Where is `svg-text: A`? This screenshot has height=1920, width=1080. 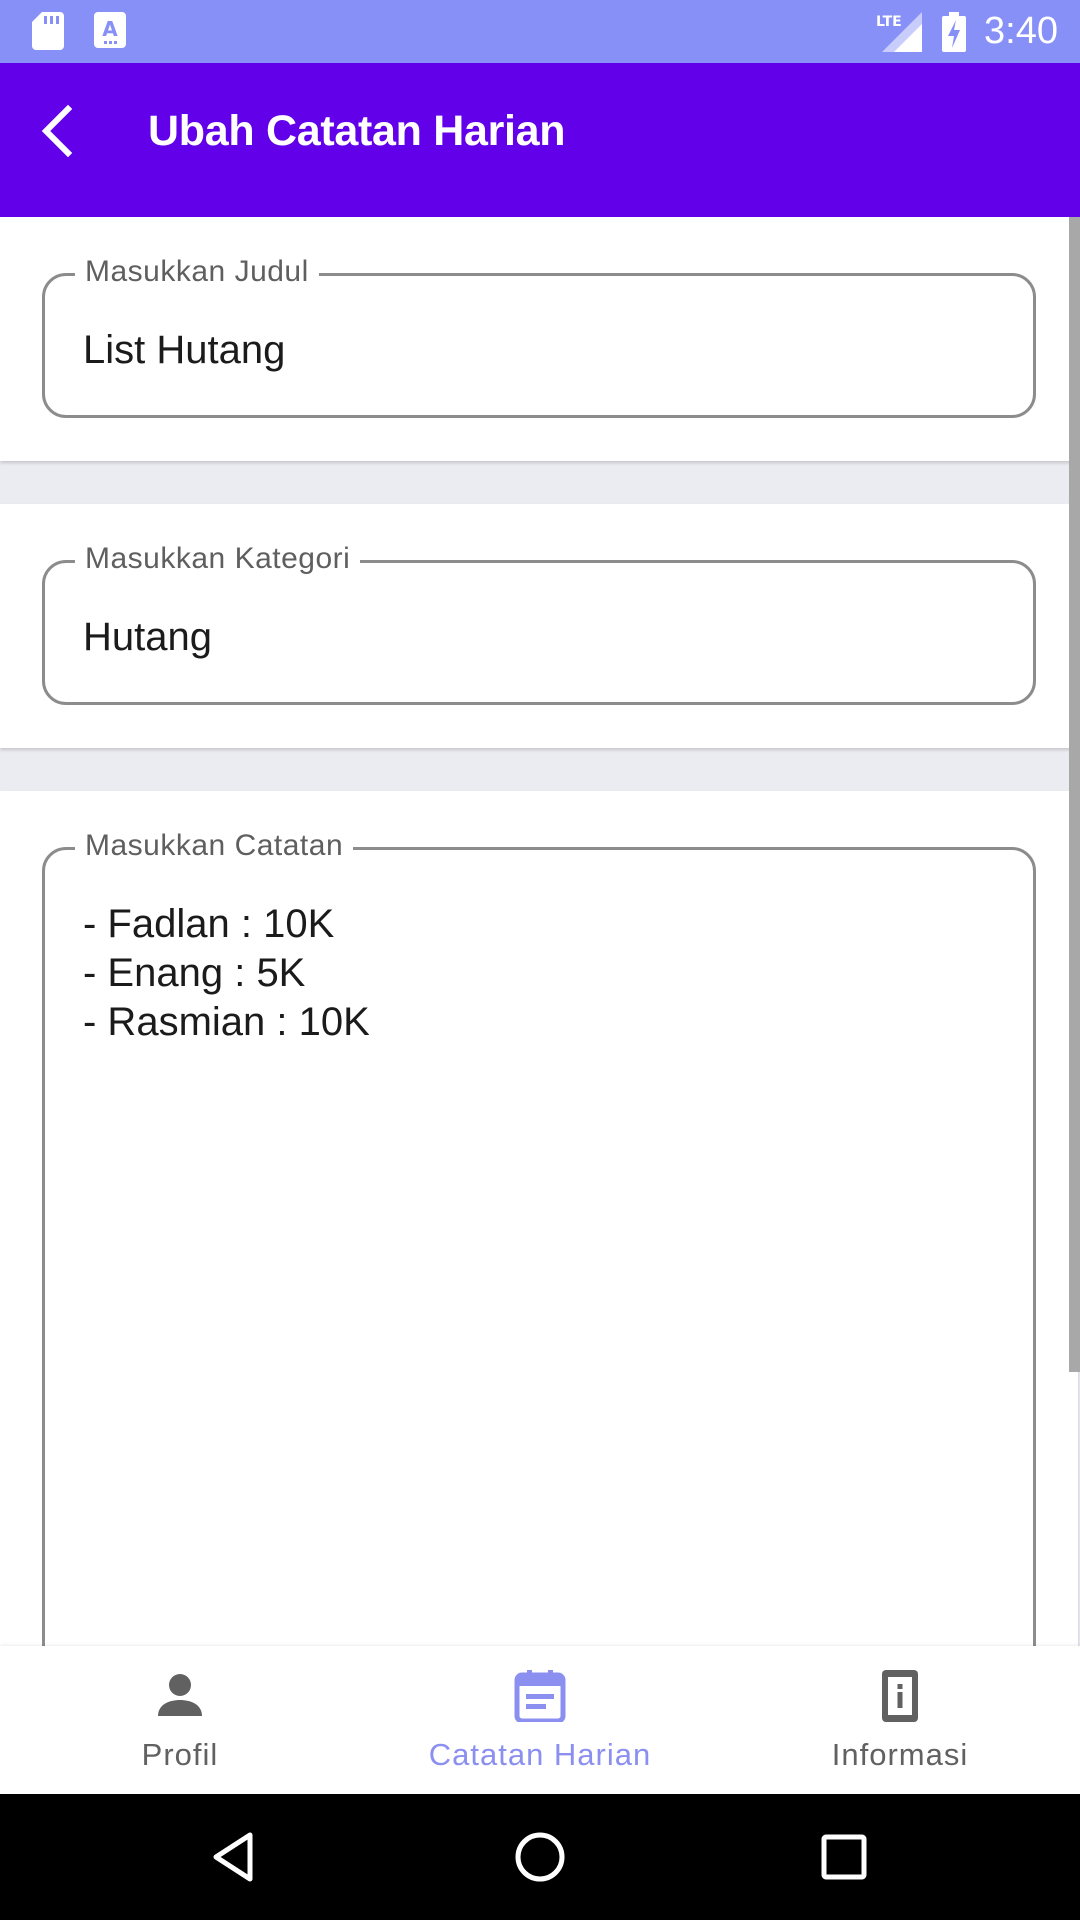
svg-text: A is located at coordinates (110, 29).